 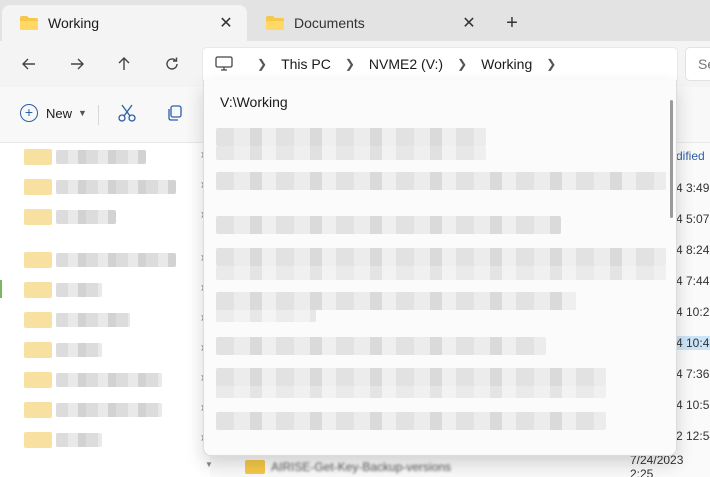 What do you see at coordinates (98, 115) in the screenshot?
I see `toolbar-divider` at bounding box center [98, 115].